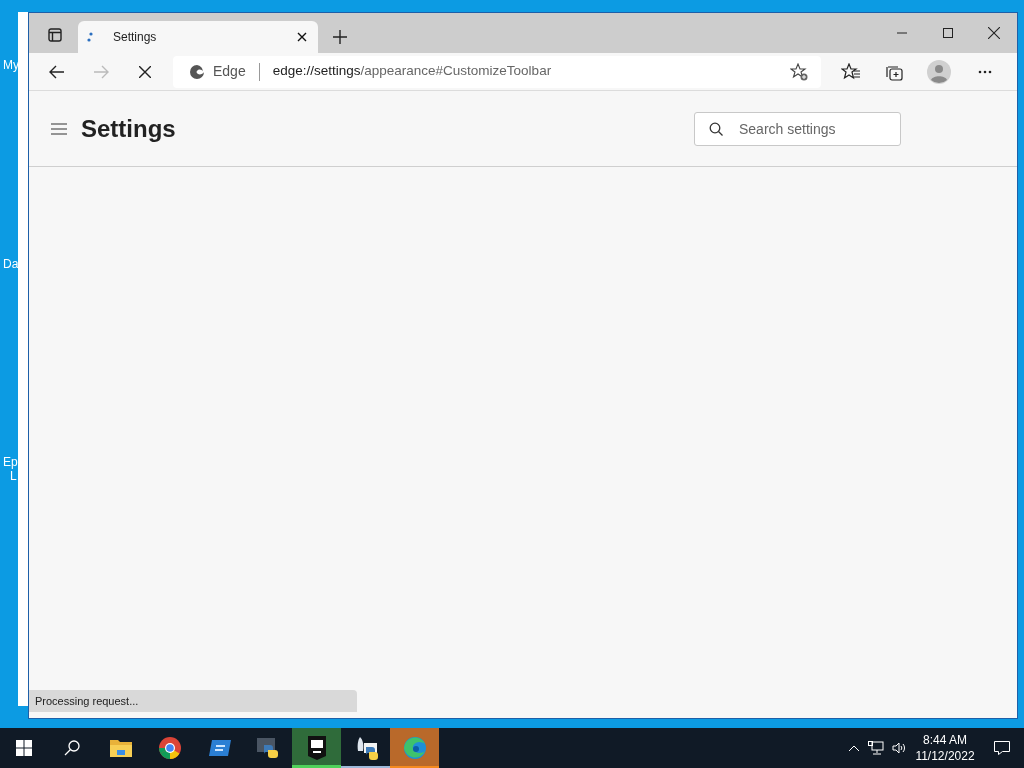  What do you see at coordinates (169, 748) in the screenshot?
I see `chrome-icon` at bounding box center [169, 748].